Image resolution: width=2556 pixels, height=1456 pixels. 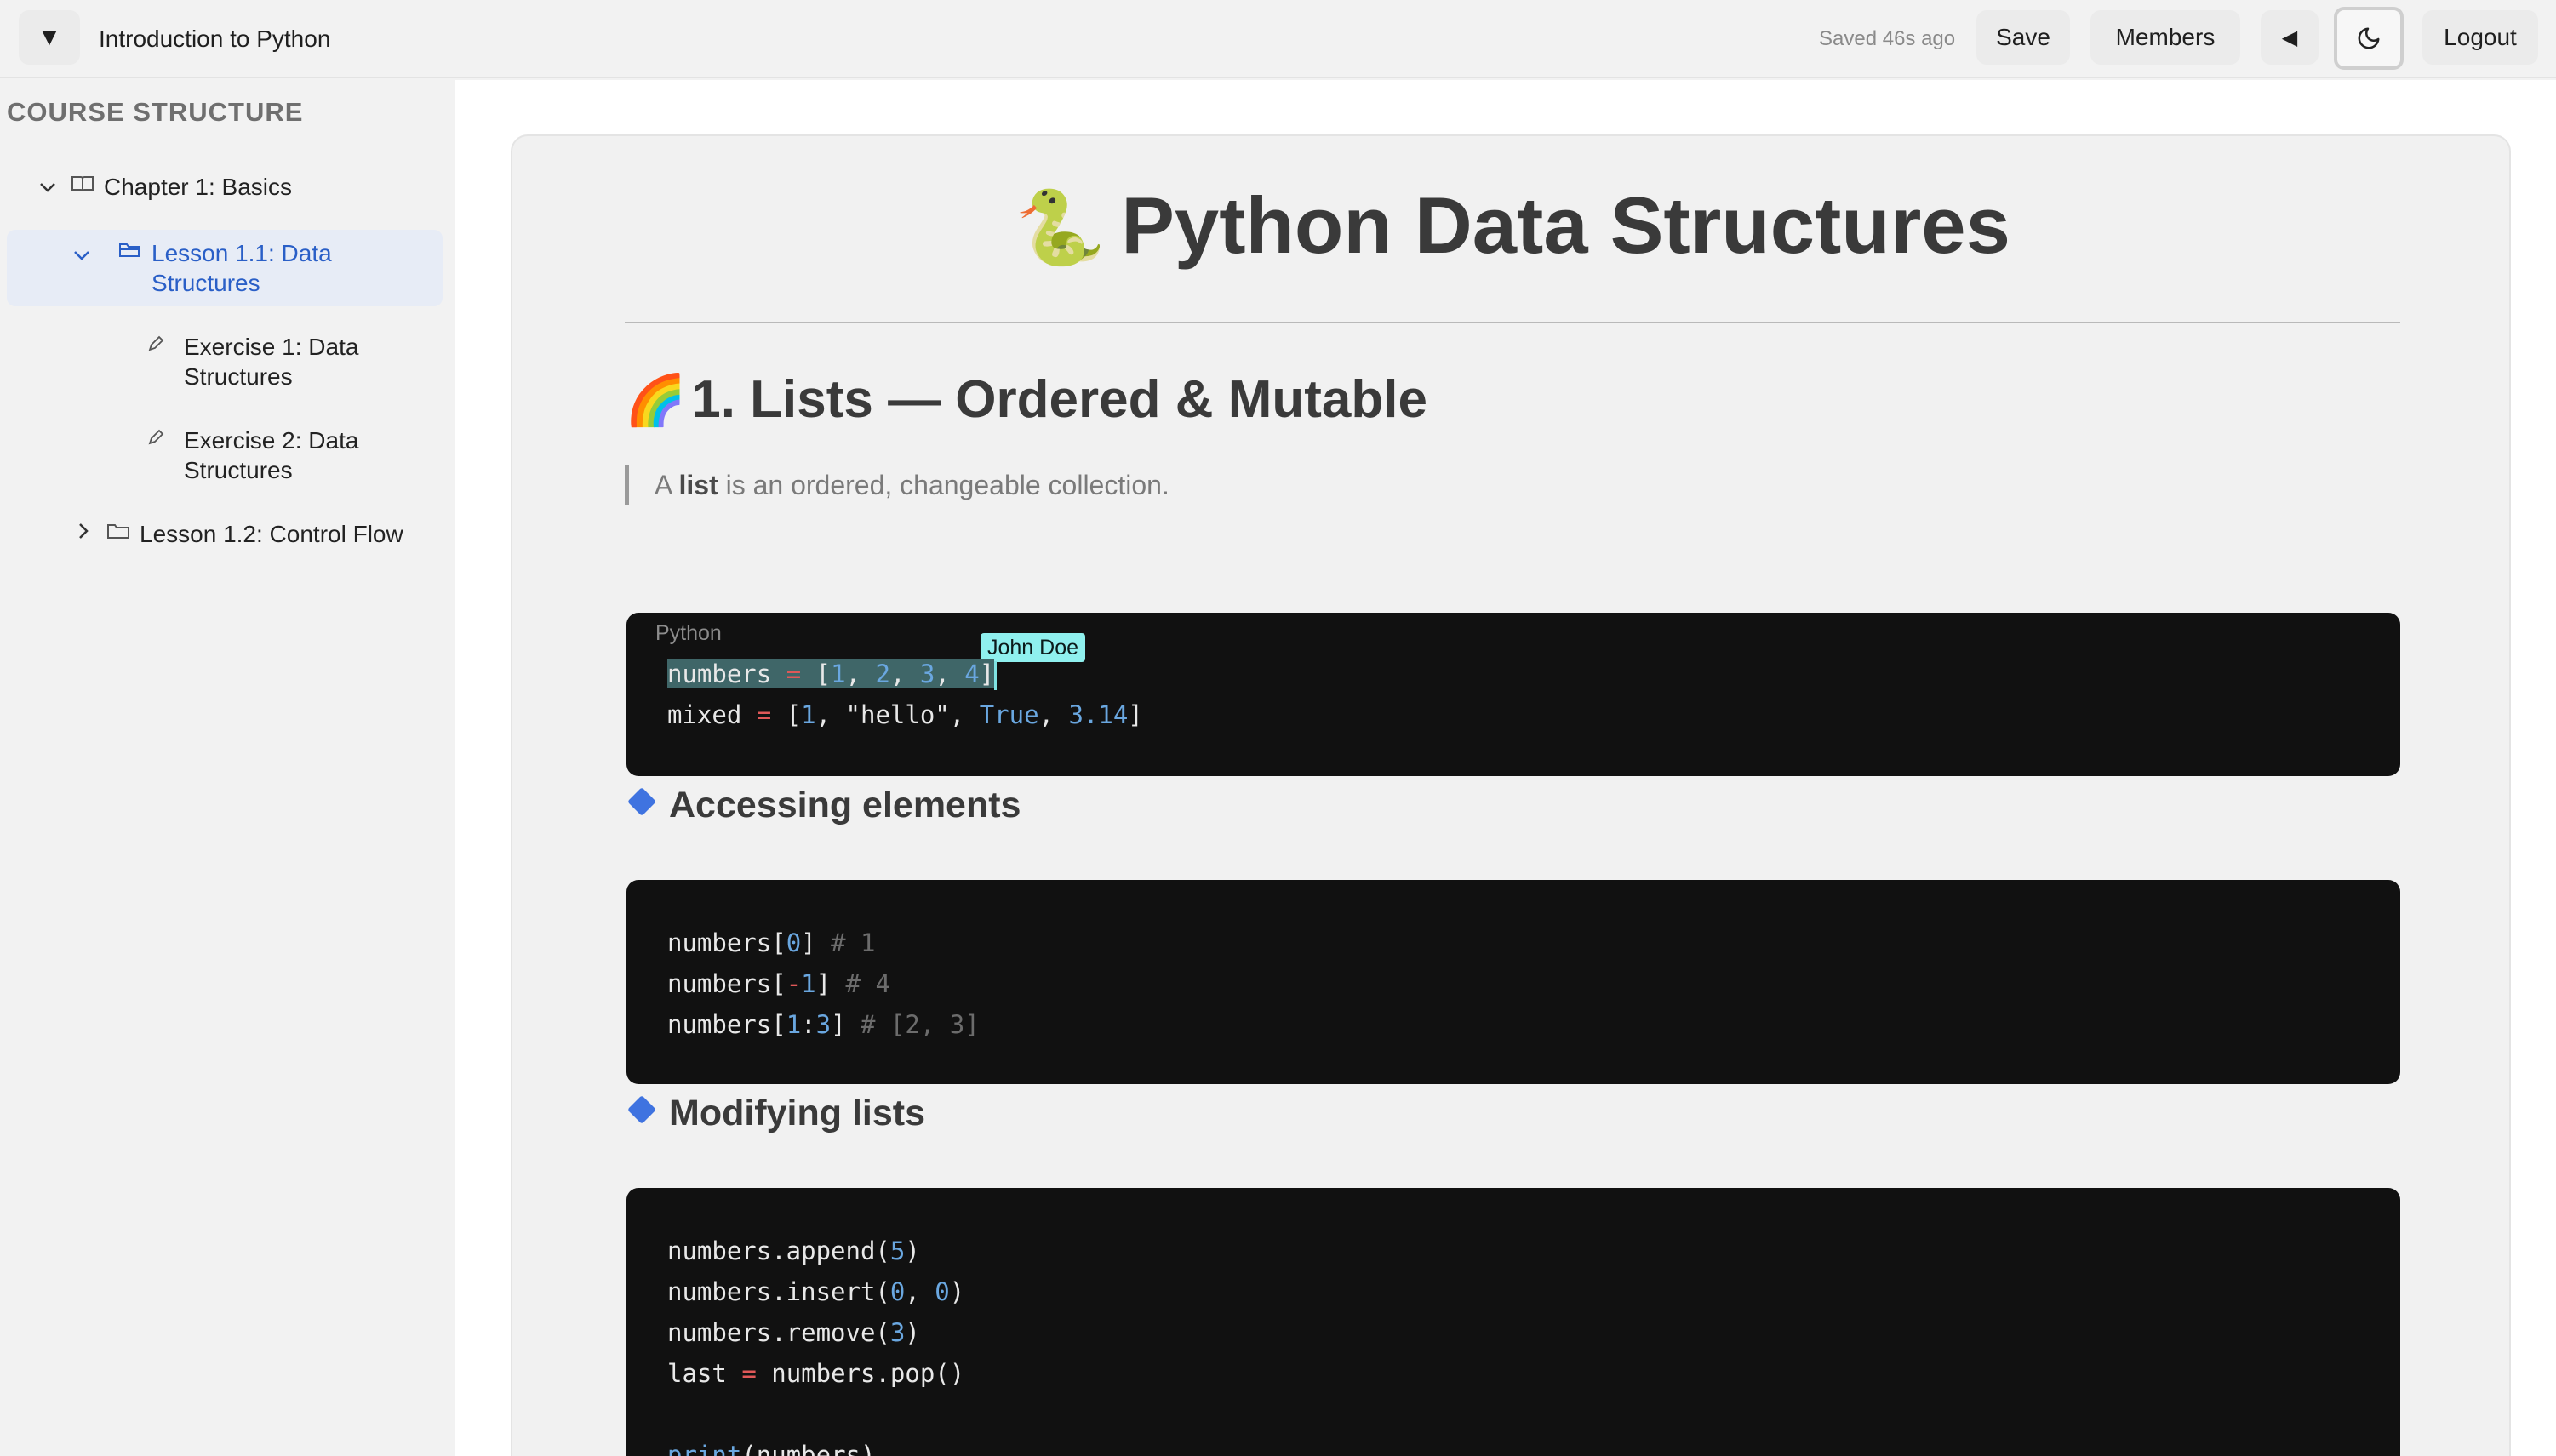 What do you see at coordinates (1059, 400) in the screenshot?
I see `section-heading-text: 1. Lists — Ordered & Mutable` at bounding box center [1059, 400].